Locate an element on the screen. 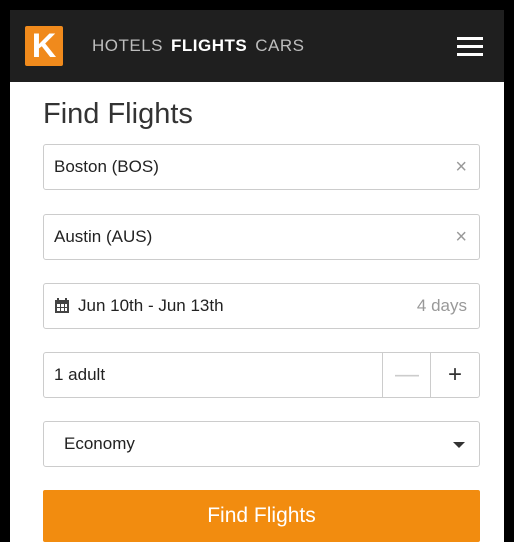  dropdown-caret-icon is located at coordinates (459, 445).